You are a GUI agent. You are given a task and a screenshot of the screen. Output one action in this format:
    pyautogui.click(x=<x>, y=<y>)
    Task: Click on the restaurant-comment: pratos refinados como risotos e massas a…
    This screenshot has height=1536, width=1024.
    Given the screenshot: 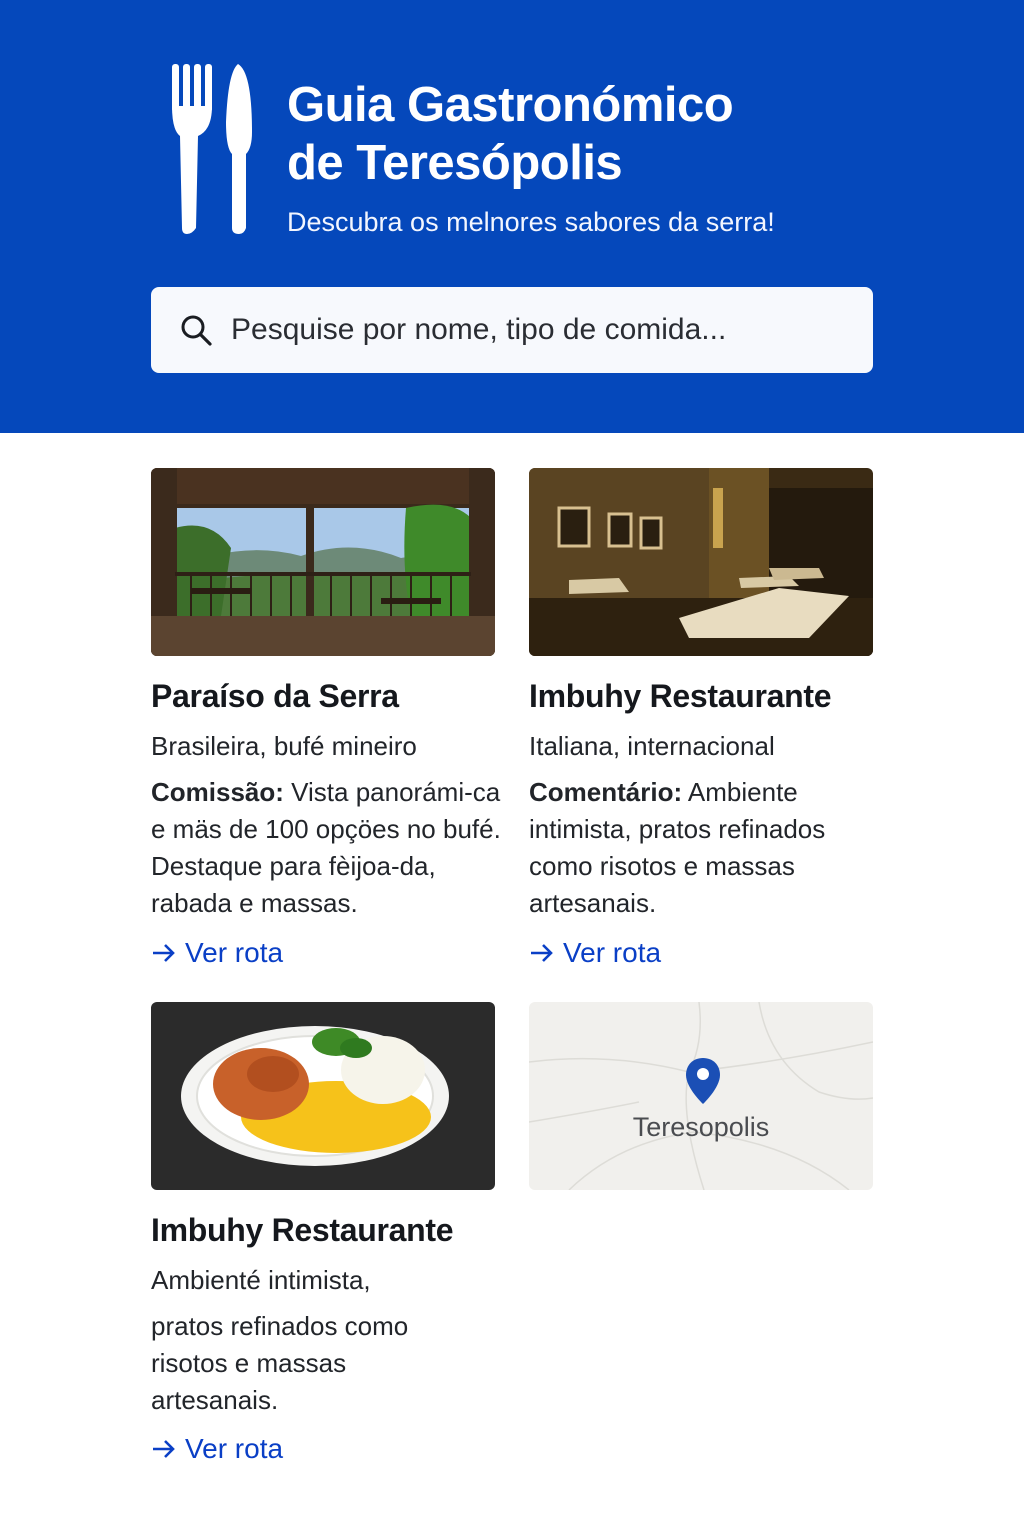 What is the action you would take?
    pyautogui.click(x=280, y=1363)
    